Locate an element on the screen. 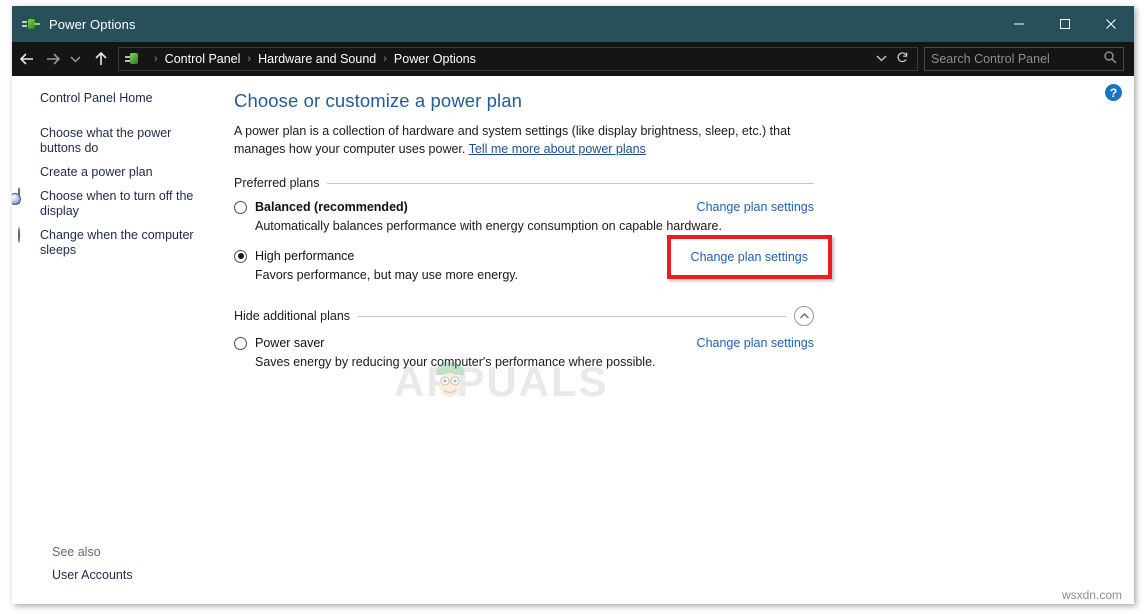  chevron-up-icon is located at coordinates (804, 316).